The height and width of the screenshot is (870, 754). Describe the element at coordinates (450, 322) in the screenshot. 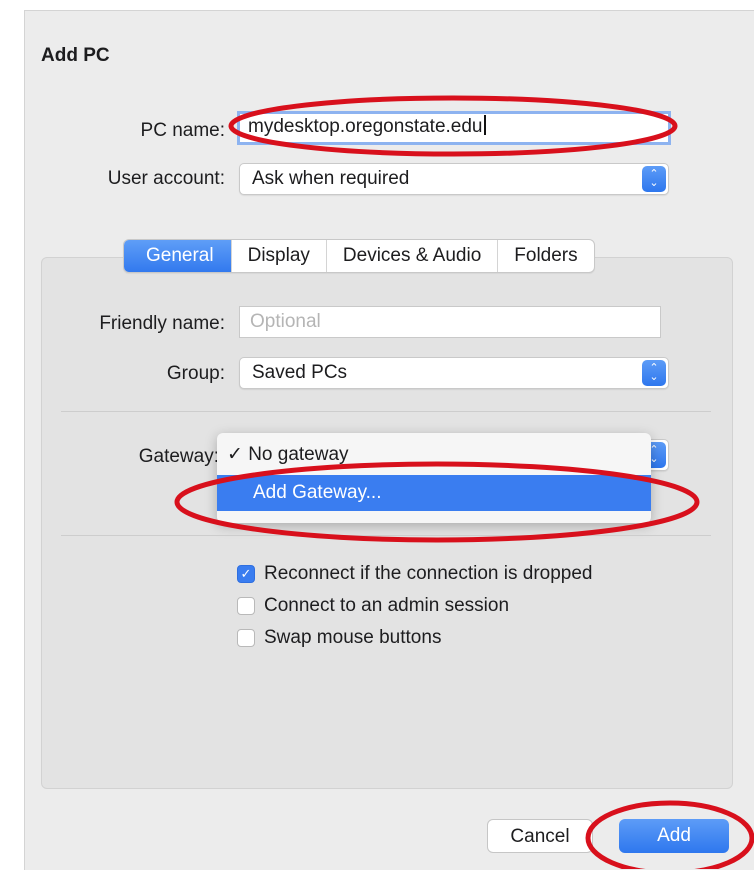

I see `friendly-name-field: Optional` at that location.